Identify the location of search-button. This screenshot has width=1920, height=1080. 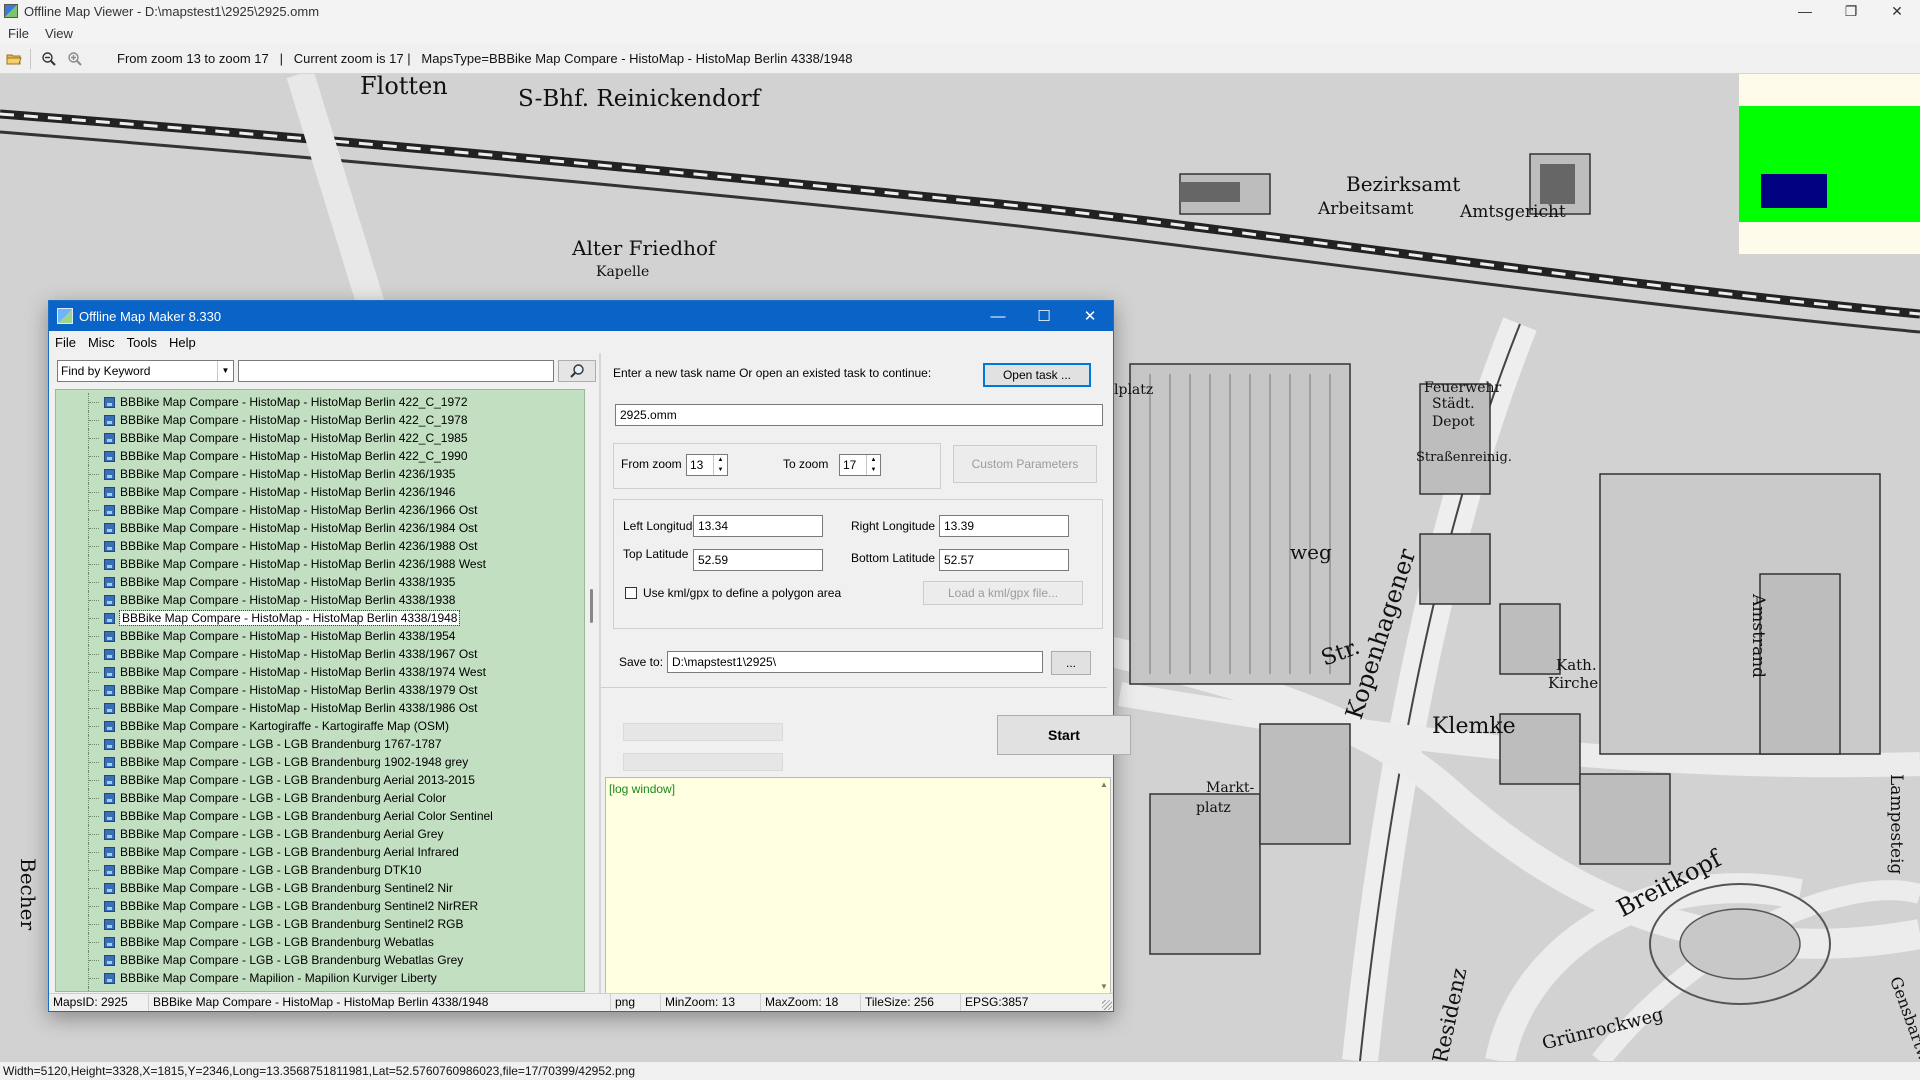
(577, 371).